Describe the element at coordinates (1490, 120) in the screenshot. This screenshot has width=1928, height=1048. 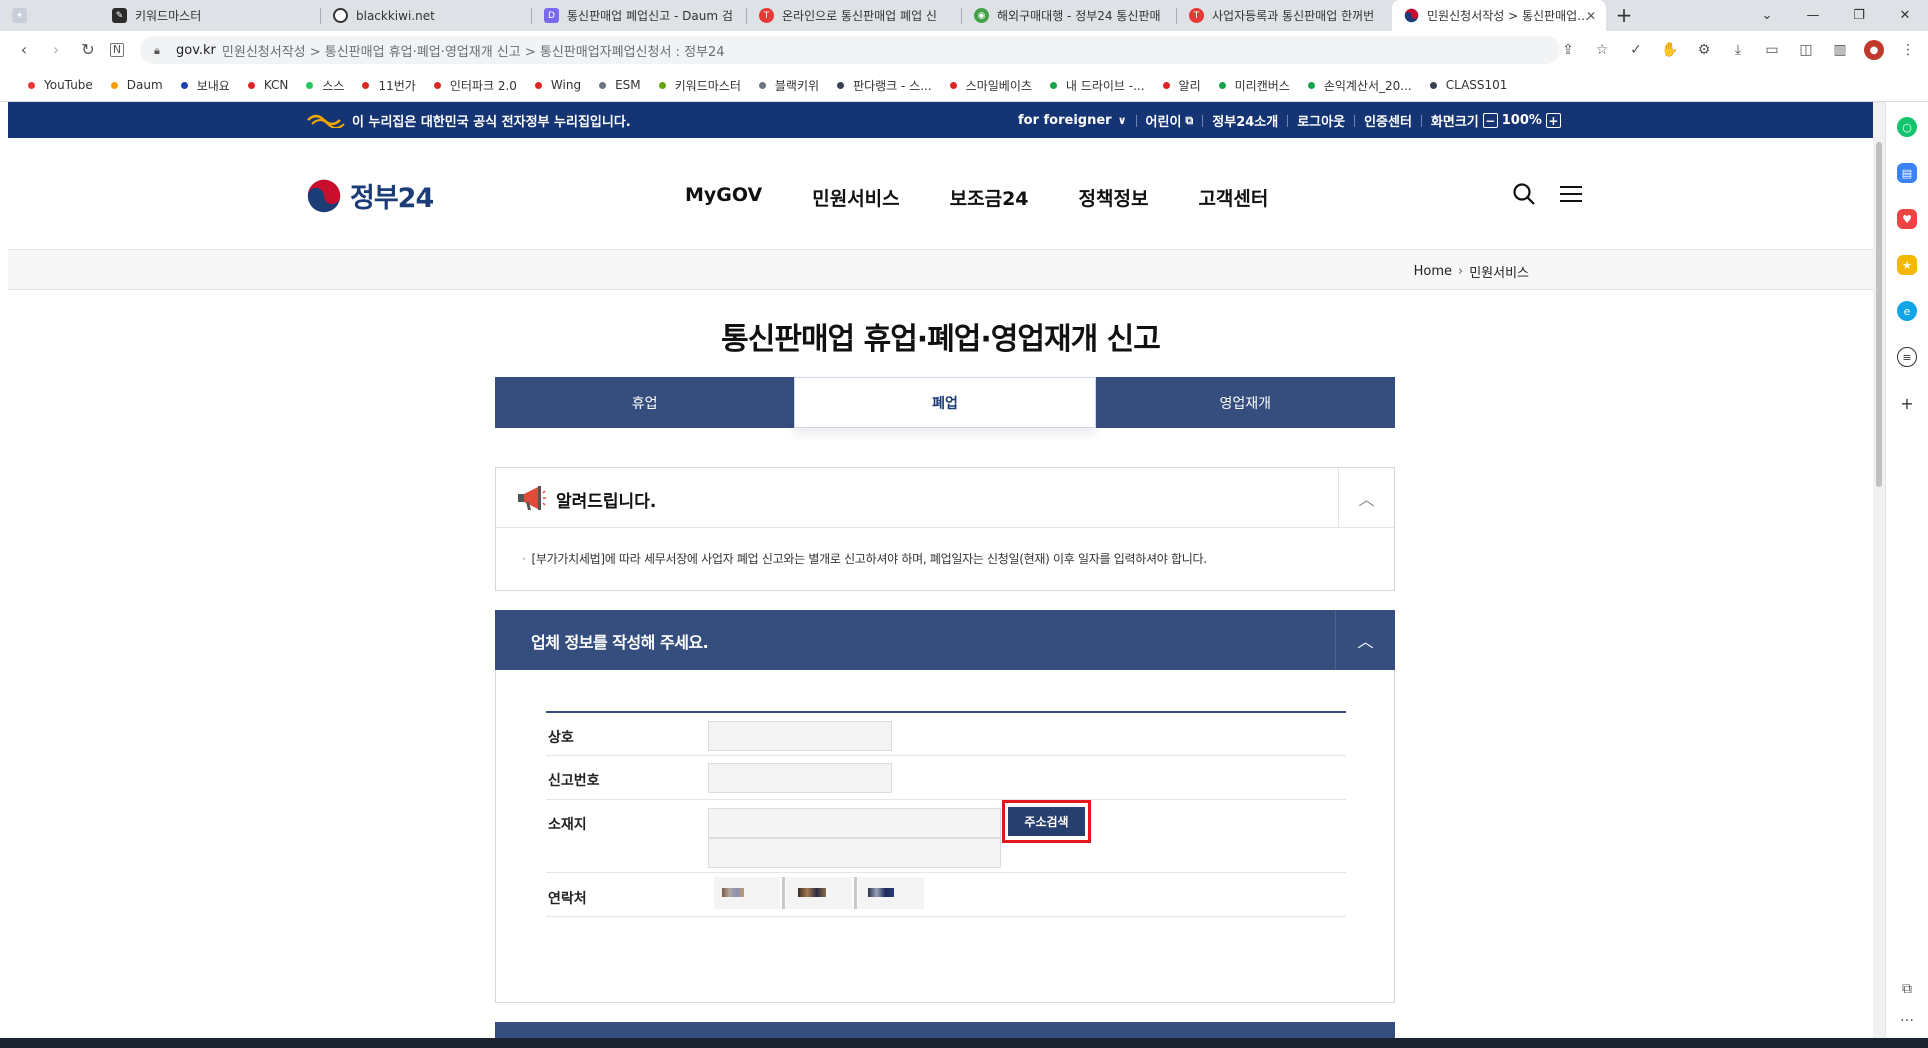
I see `zoom-out-button: −` at that location.